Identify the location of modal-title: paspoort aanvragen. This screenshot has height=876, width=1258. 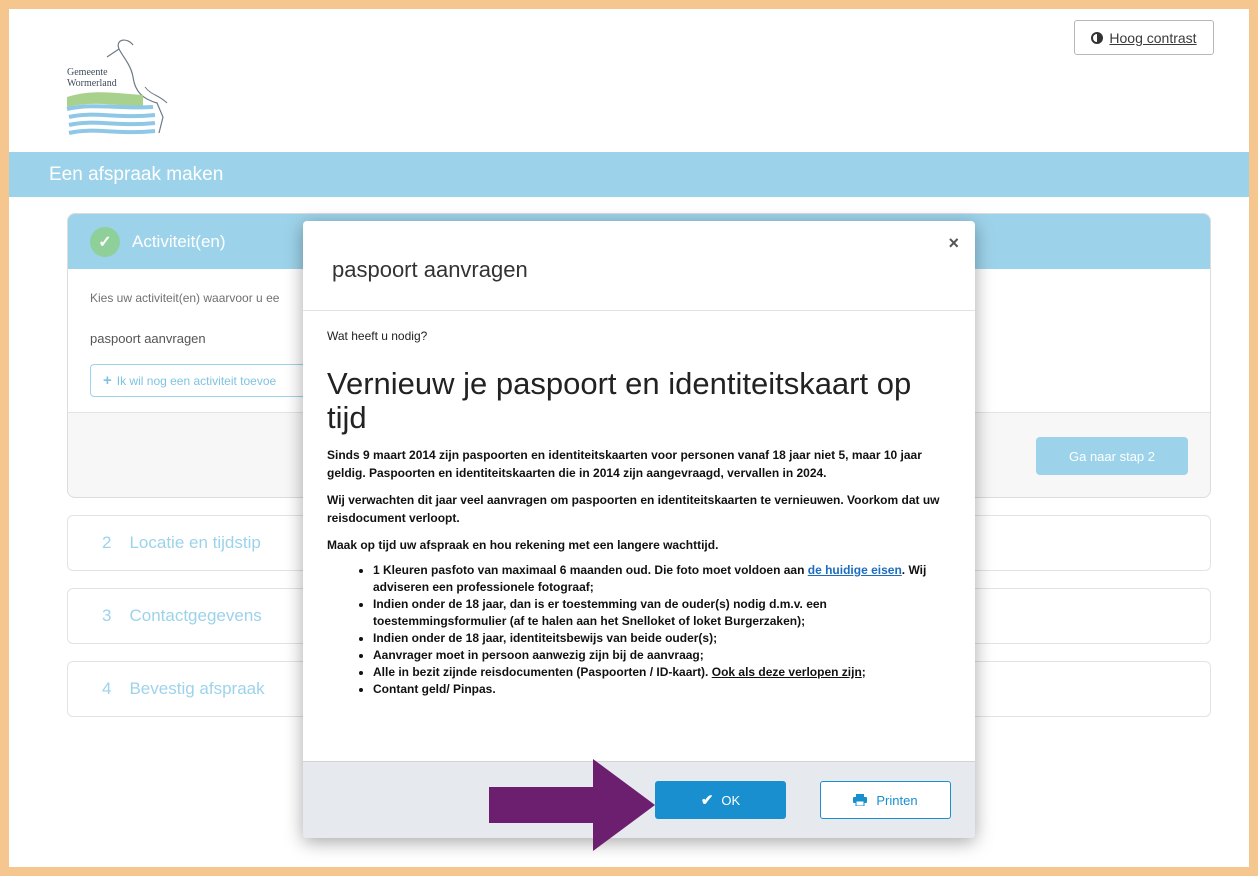
(430, 269).